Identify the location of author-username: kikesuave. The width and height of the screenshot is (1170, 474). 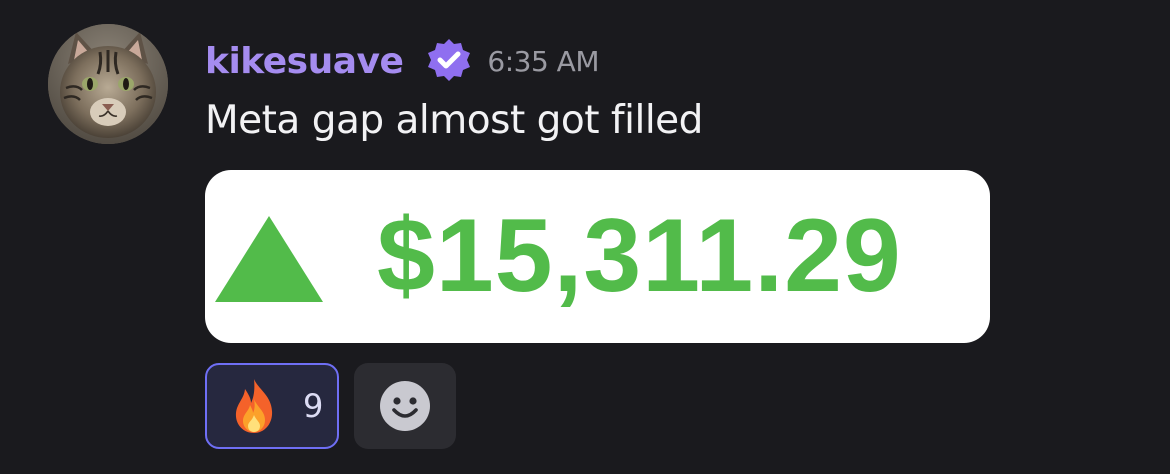
(304, 61).